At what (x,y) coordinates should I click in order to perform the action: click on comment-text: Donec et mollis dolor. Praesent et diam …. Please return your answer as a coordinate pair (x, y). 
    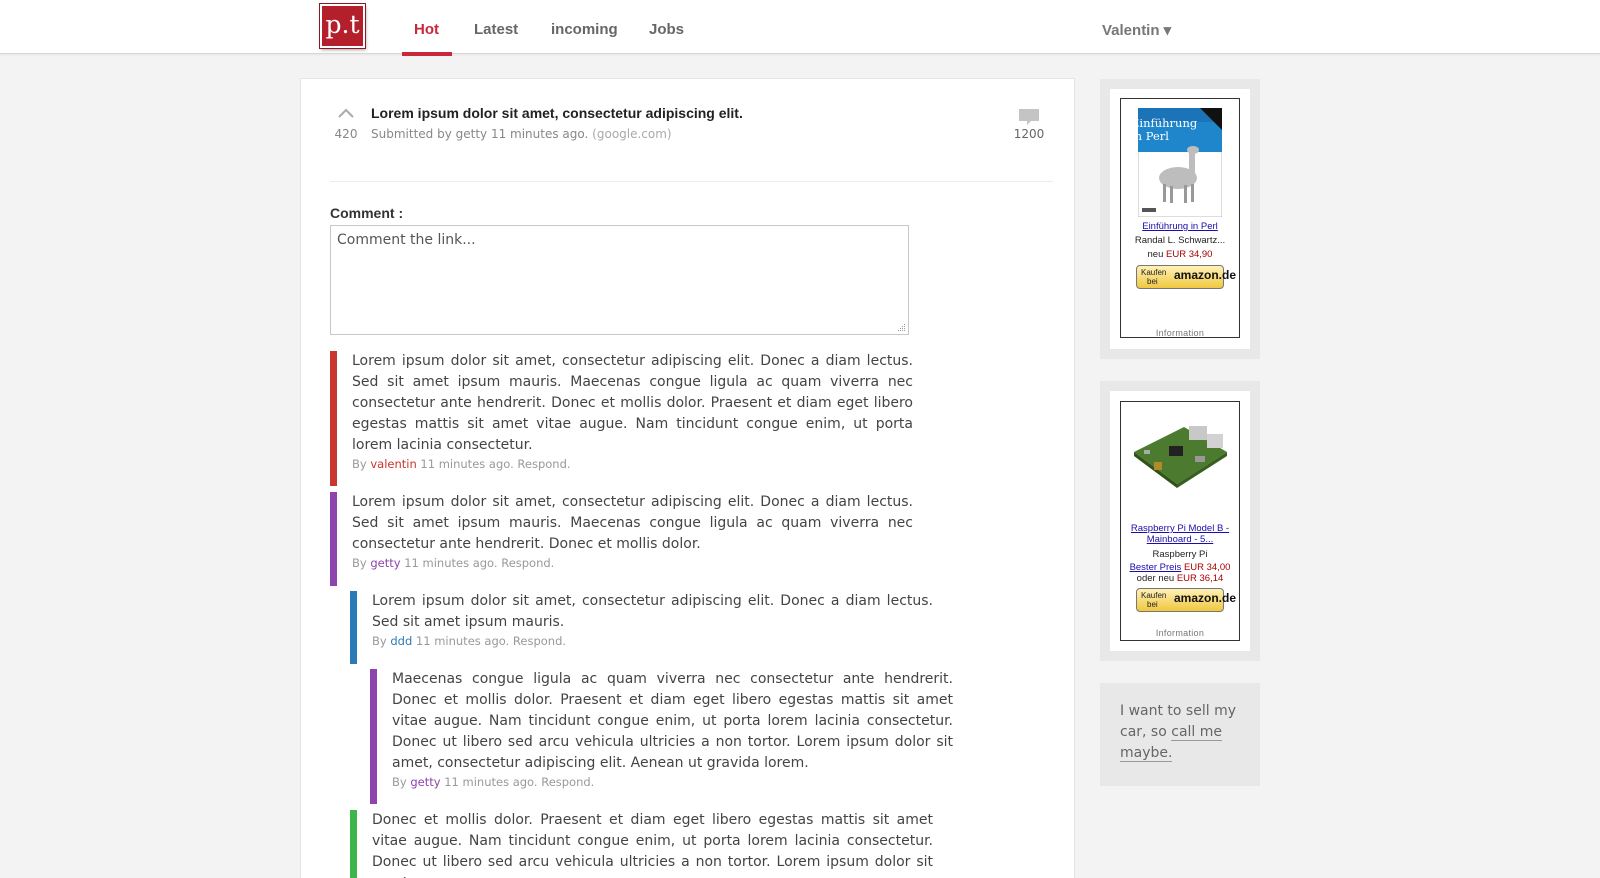
    Looking at the image, I should click on (652, 845).